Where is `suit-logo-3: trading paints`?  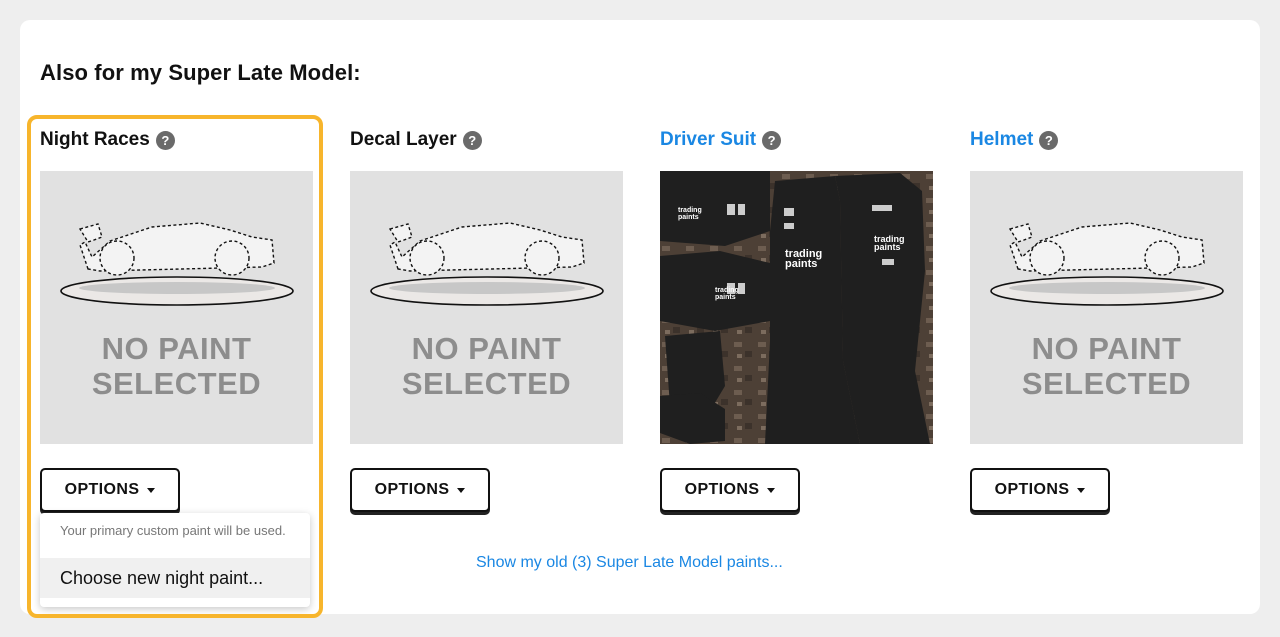
suit-logo-3: trading paints is located at coordinates (690, 214).